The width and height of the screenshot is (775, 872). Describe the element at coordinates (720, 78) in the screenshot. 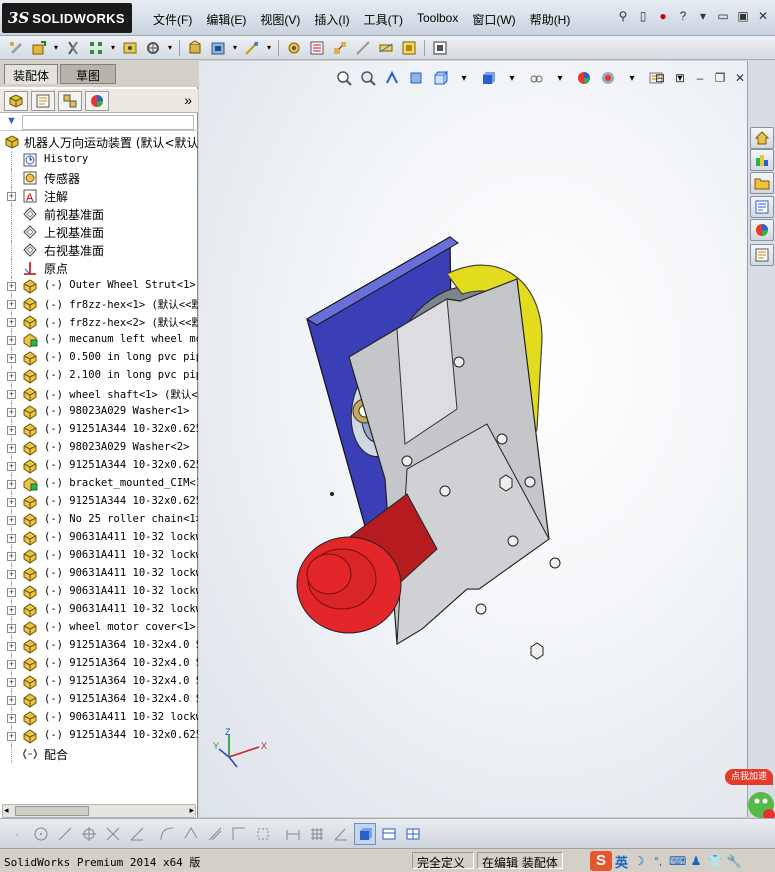

I see `restore-icon: ❐` at that location.